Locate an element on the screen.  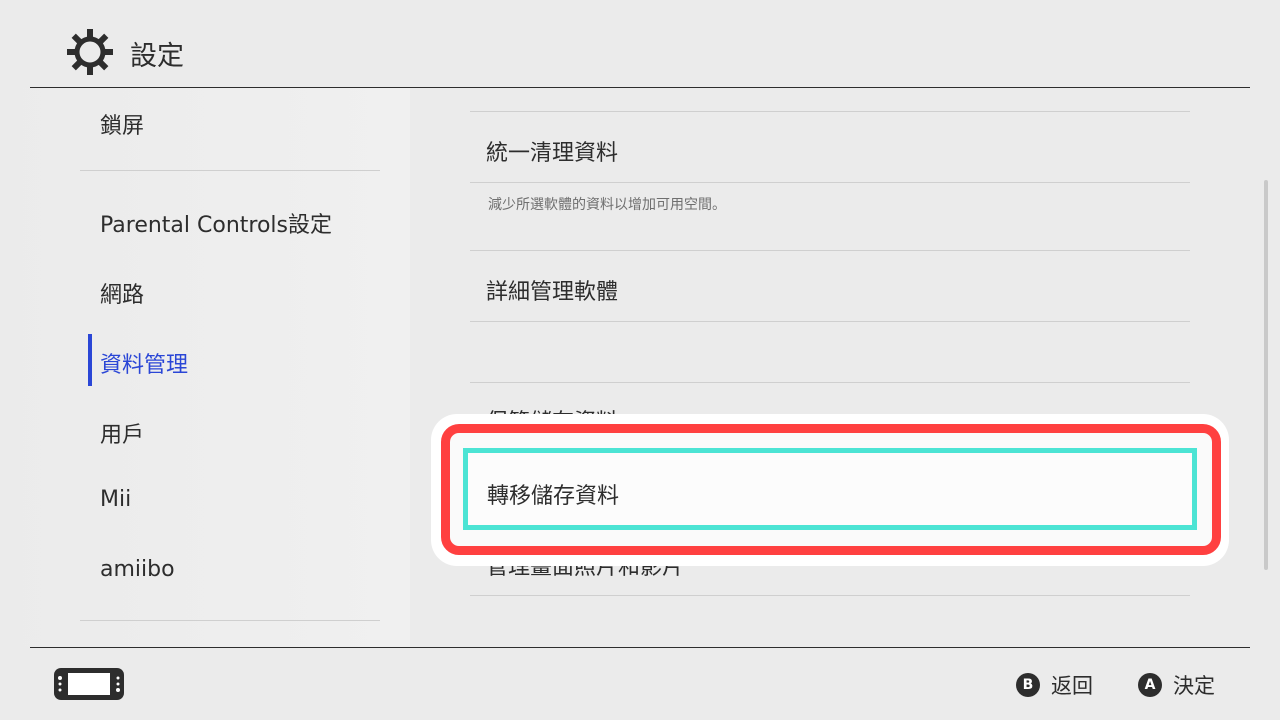
footer: B 返回 A 決定 is located at coordinates (640, 684).